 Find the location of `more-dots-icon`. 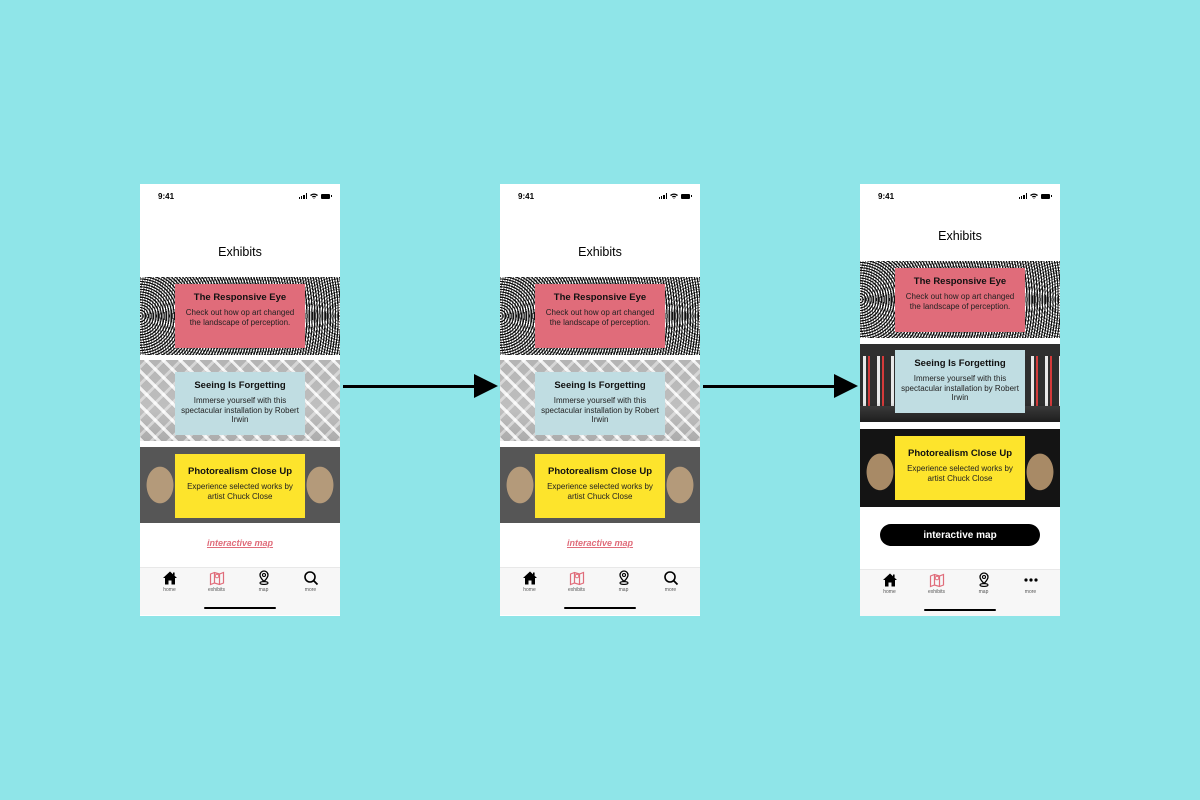

more-dots-icon is located at coordinates (1030, 580).